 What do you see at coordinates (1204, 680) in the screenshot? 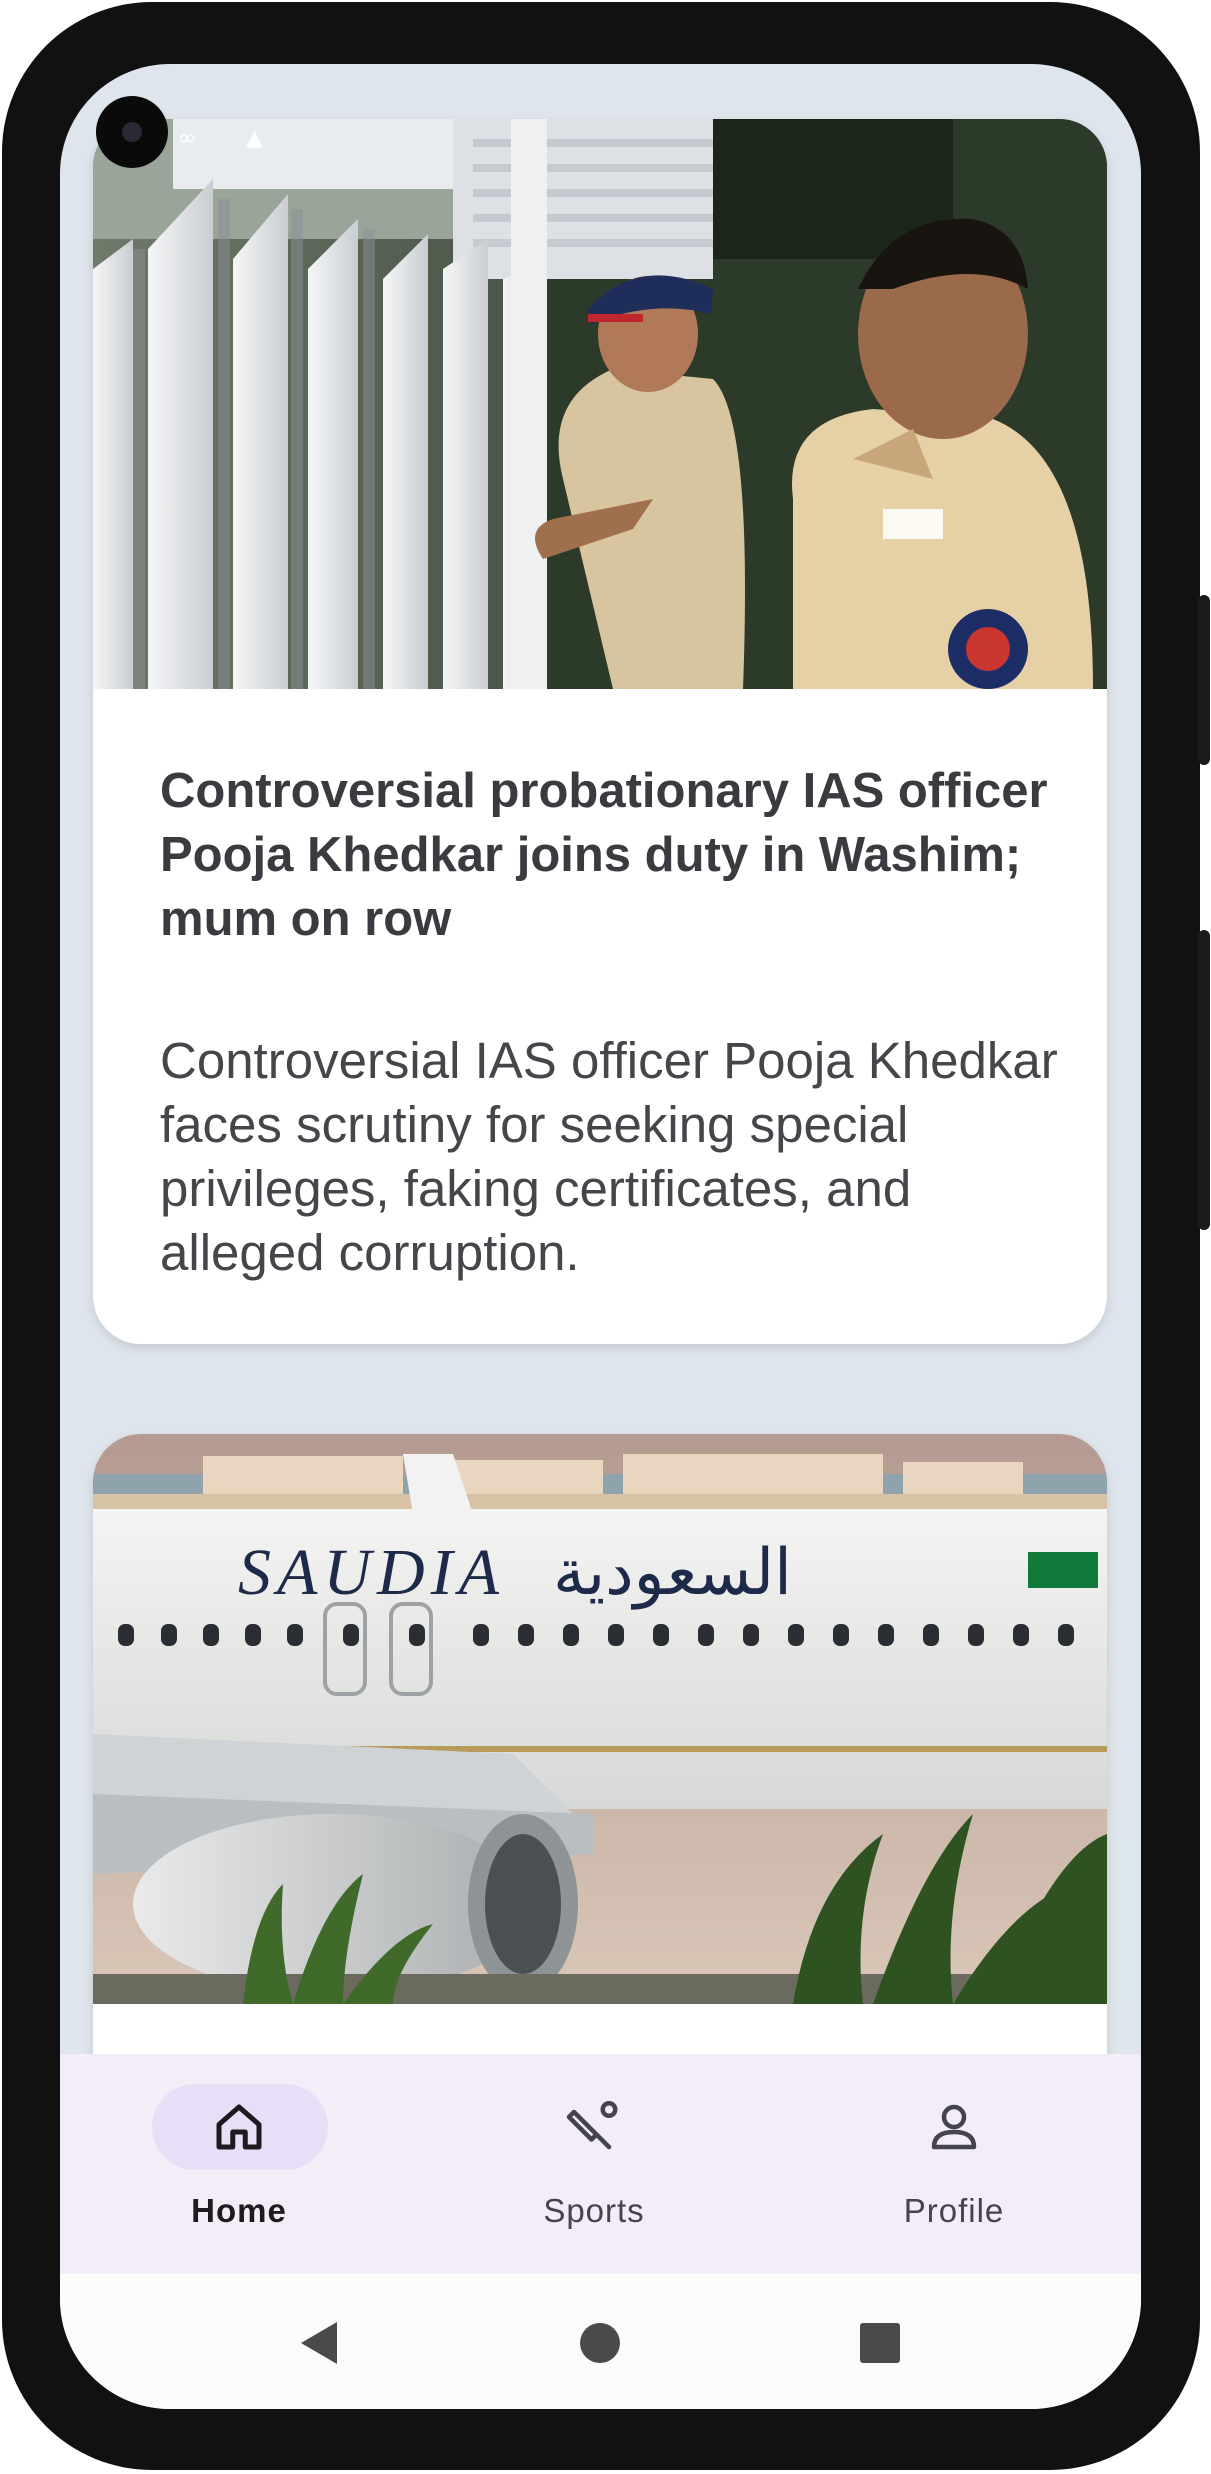
I see `power-button` at bounding box center [1204, 680].